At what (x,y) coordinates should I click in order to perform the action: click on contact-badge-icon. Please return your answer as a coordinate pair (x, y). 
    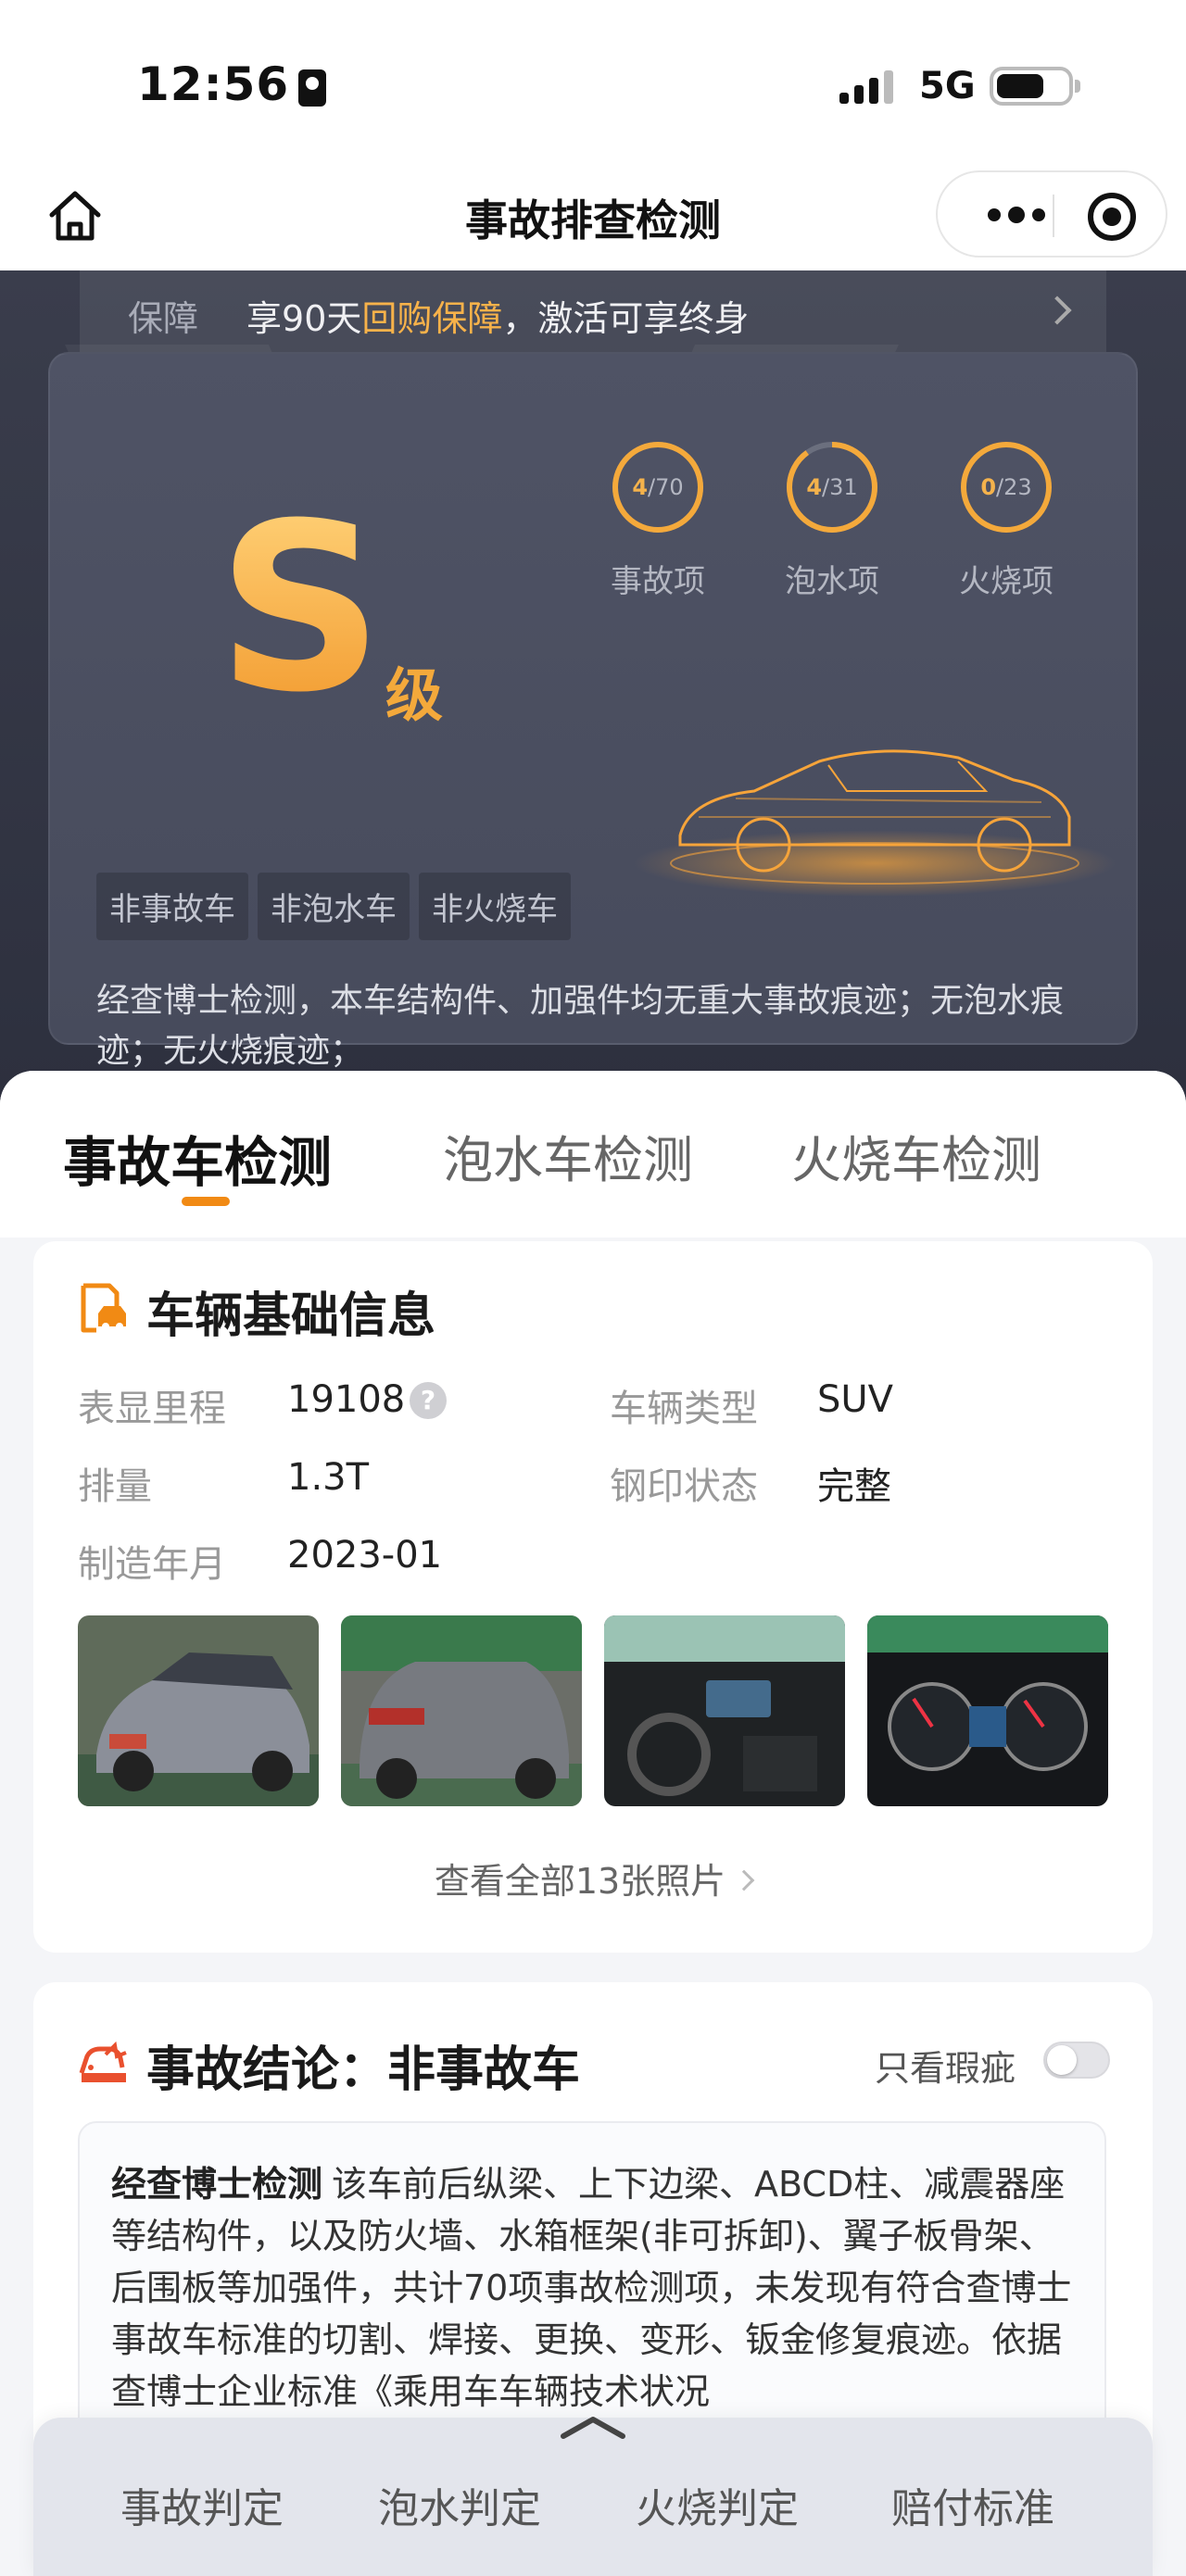
    Looking at the image, I should click on (312, 88).